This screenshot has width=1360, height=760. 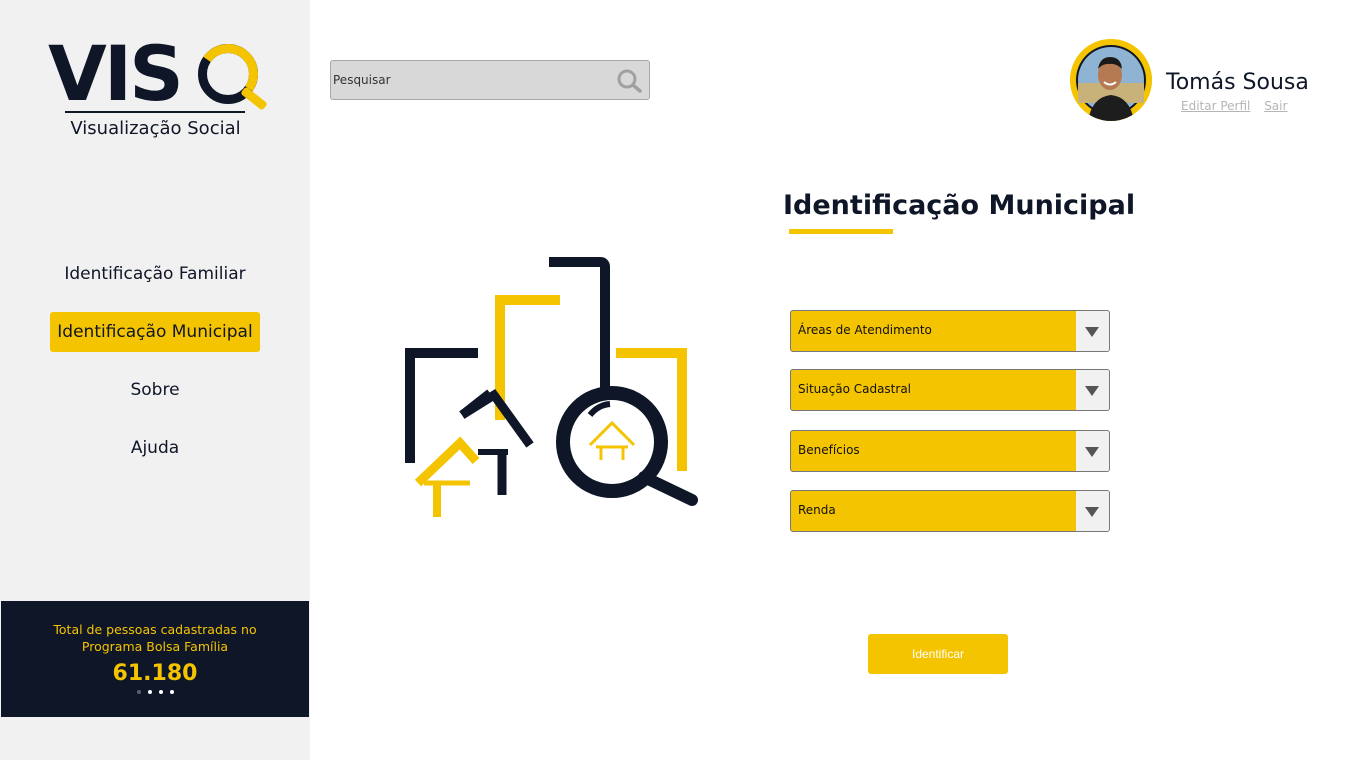 I want to click on page-title: Identificação Municipal, so click(x=959, y=205).